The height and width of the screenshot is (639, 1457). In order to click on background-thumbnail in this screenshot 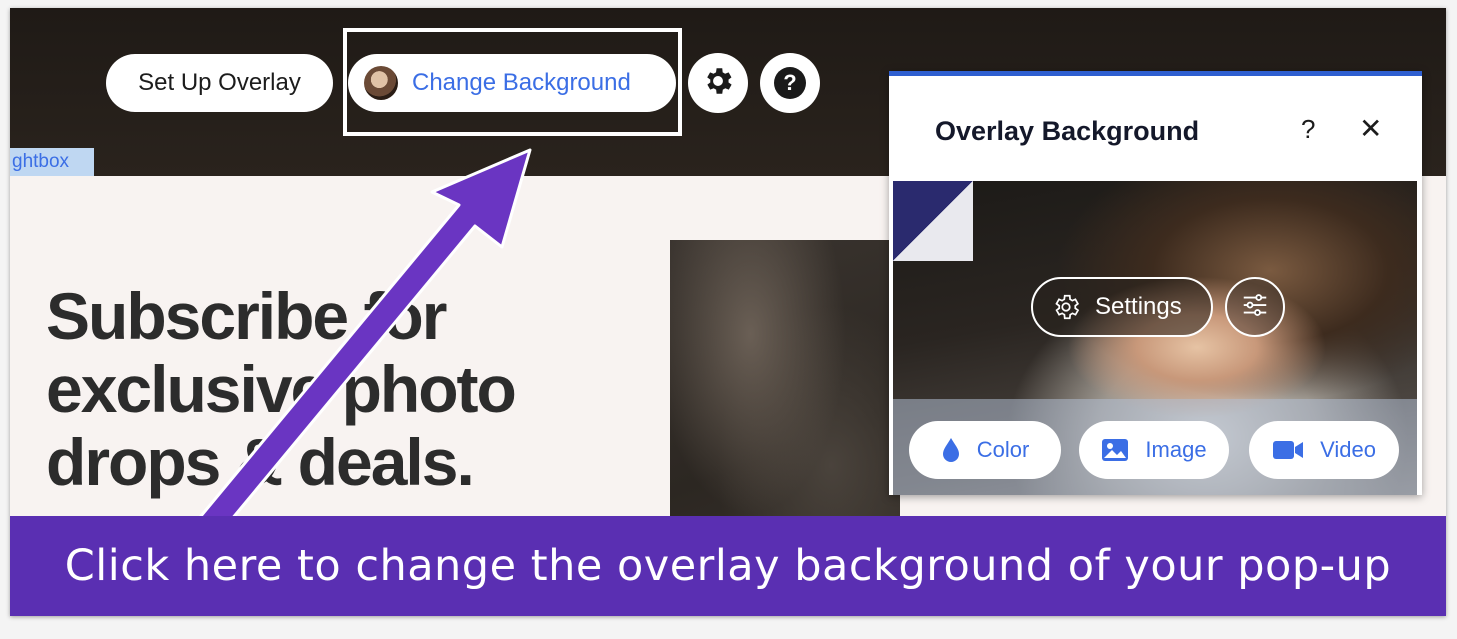, I will do `click(381, 83)`.